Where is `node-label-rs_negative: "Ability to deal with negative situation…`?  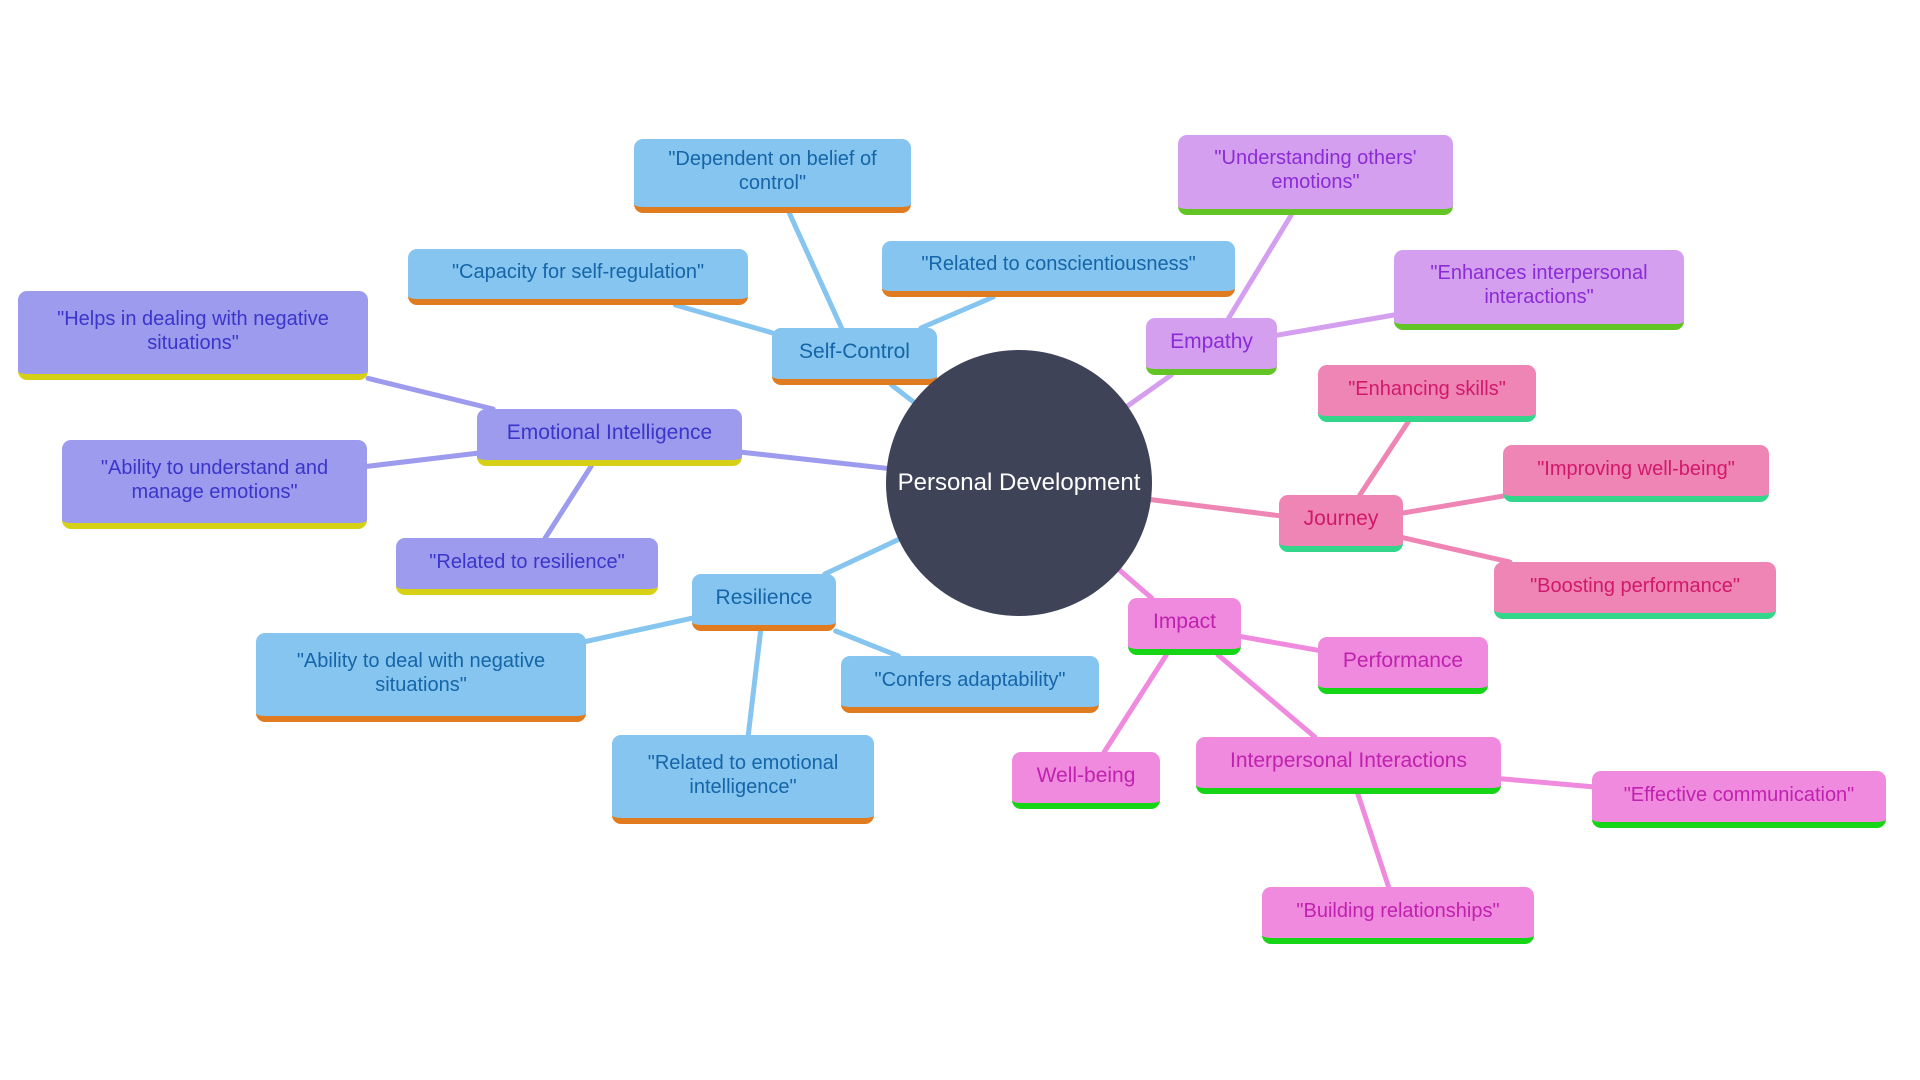
node-label-rs_negative: "Ability to deal with negative situation… is located at coordinates (421, 672).